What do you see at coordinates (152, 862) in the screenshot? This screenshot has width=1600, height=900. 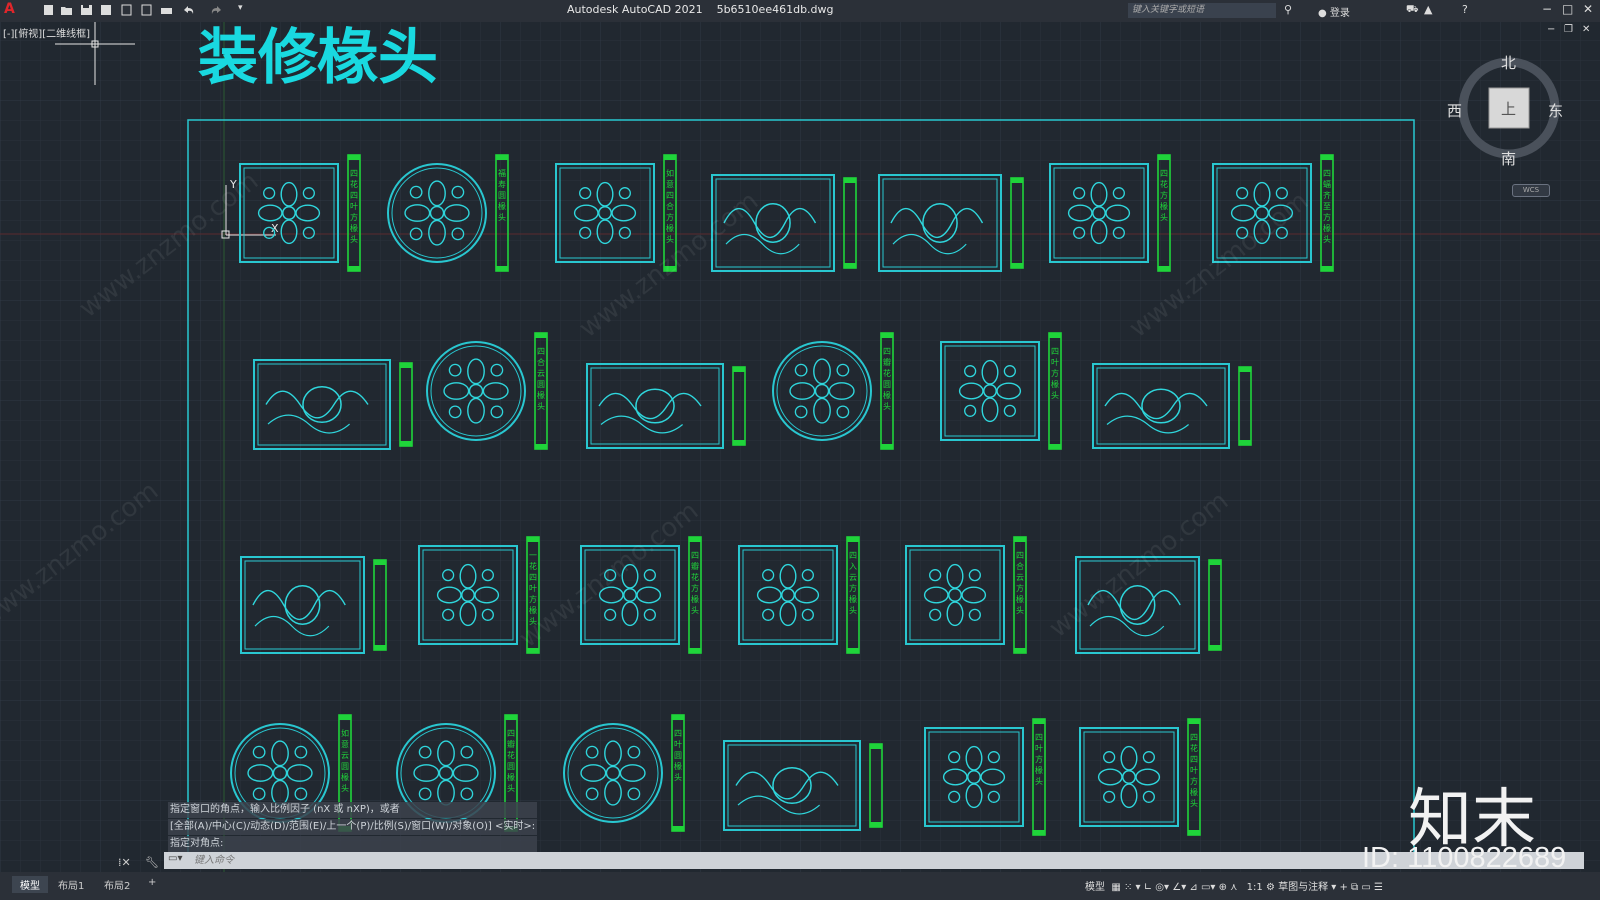 I see `command-customize-icon: 🔧︎` at bounding box center [152, 862].